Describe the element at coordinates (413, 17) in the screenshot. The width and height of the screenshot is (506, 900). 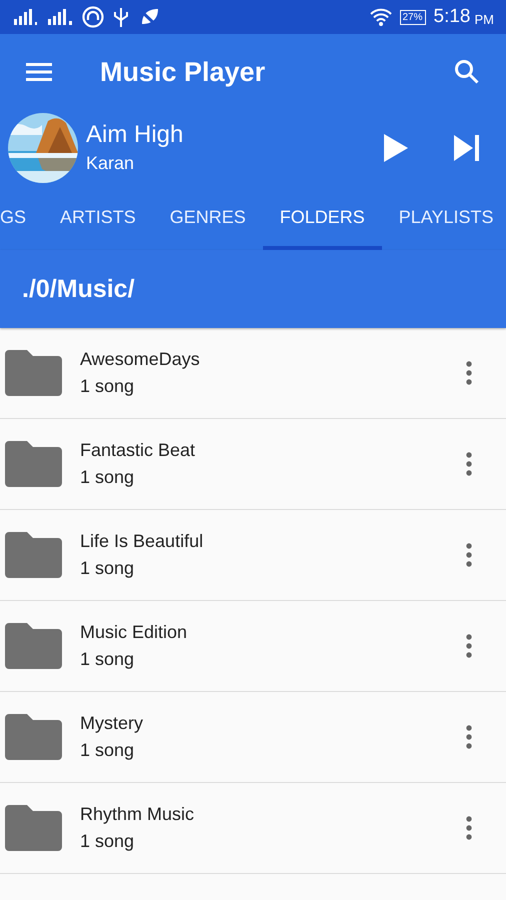
I see `battery-level: 27%` at that location.